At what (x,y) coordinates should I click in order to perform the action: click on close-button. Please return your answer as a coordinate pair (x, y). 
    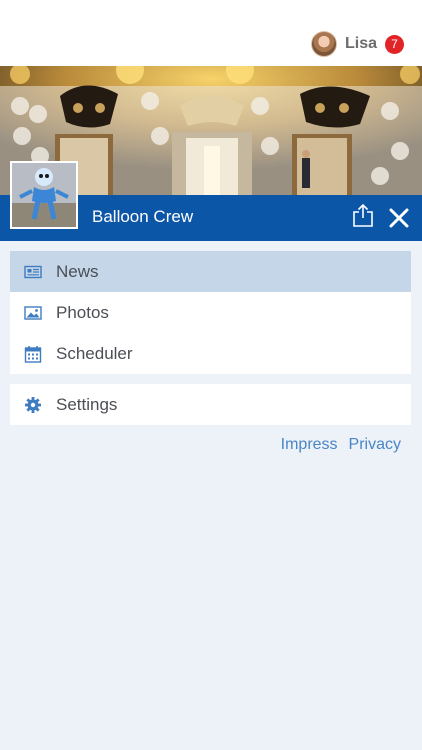
    Looking at the image, I should click on (399, 218).